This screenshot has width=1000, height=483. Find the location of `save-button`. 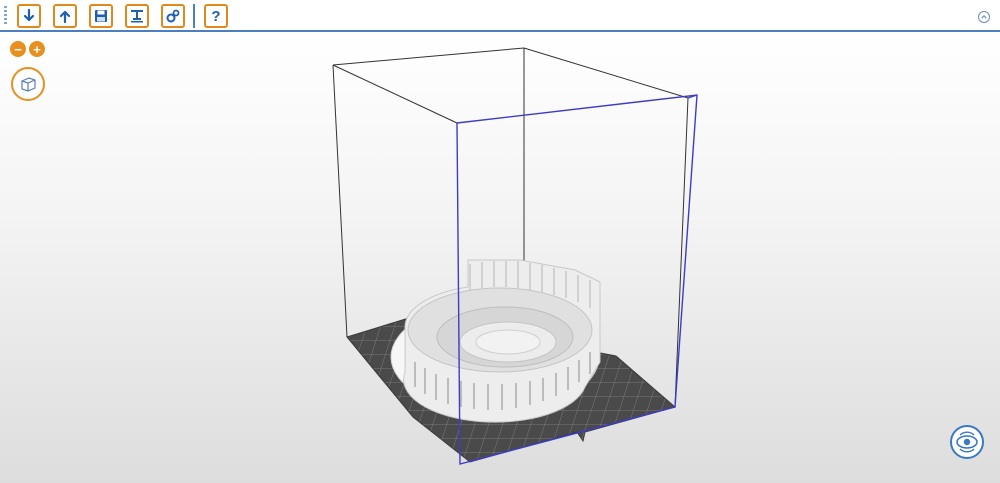

save-button is located at coordinates (101, 16).